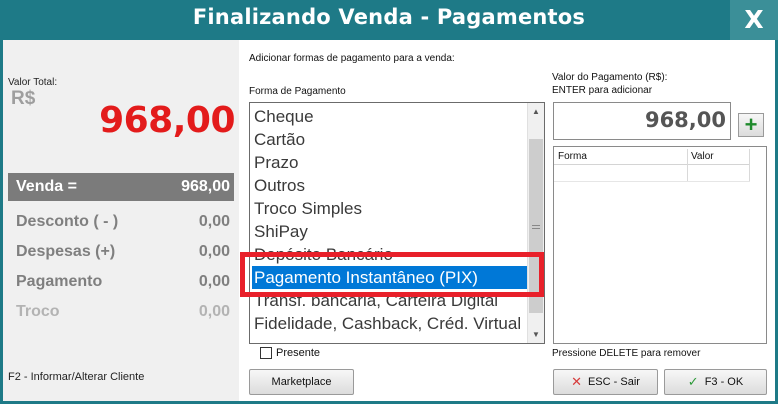 This screenshot has width=778, height=404. I want to click on esc-exit-button: ✕ ESC - Sair, so click(605, 382).